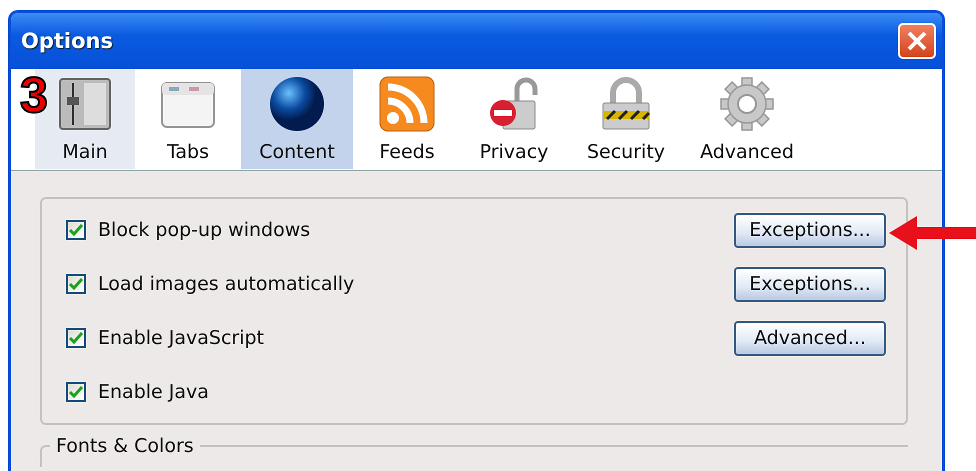 The image size is (976, 471). I want to click on close-button, so click(917, 41).